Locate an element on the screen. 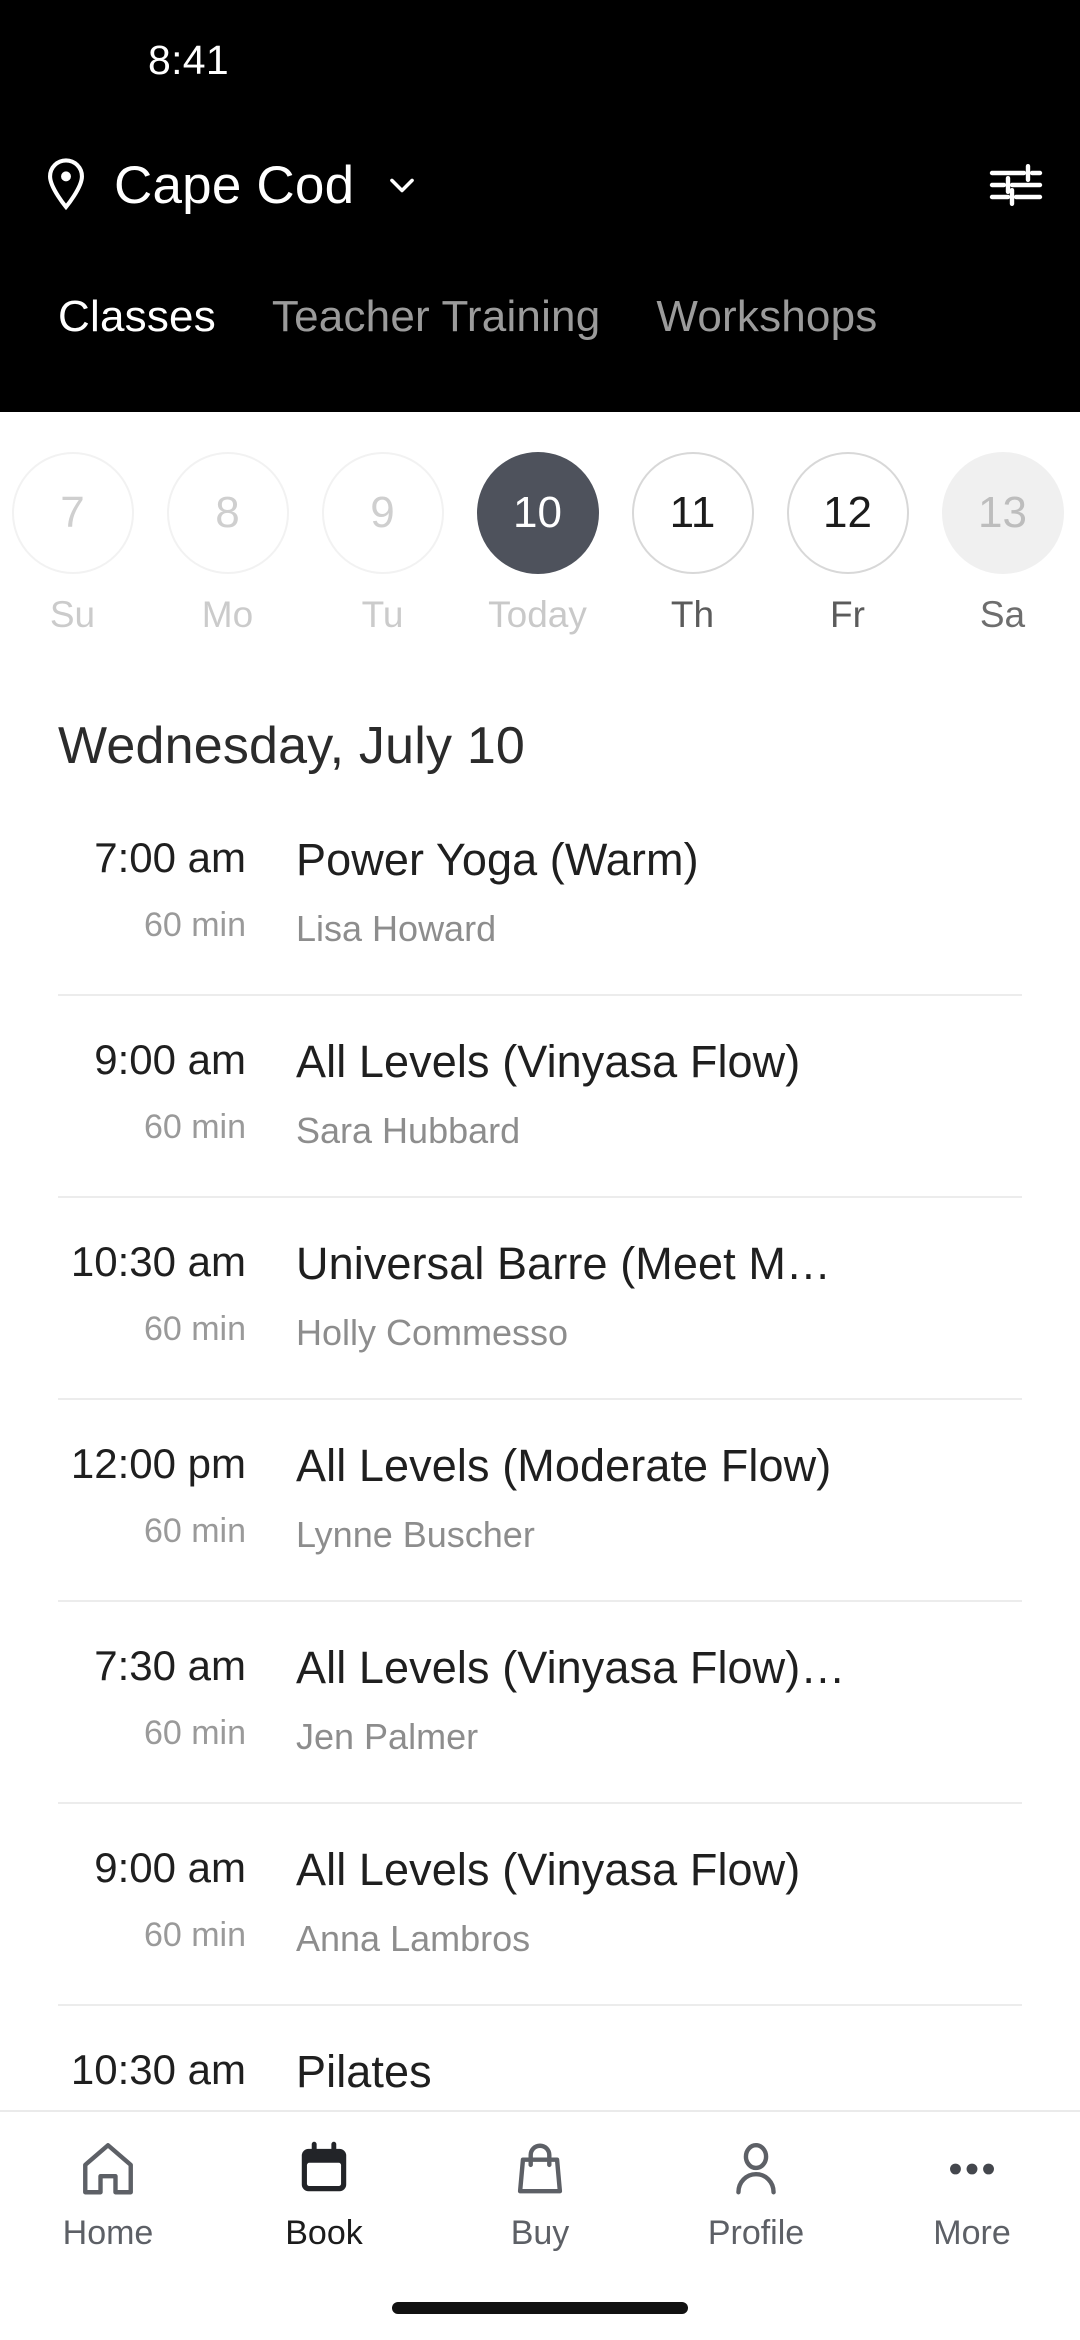 This screenshot has width=1080, height=2340. home-icon is located at coordinates (108, 2169).